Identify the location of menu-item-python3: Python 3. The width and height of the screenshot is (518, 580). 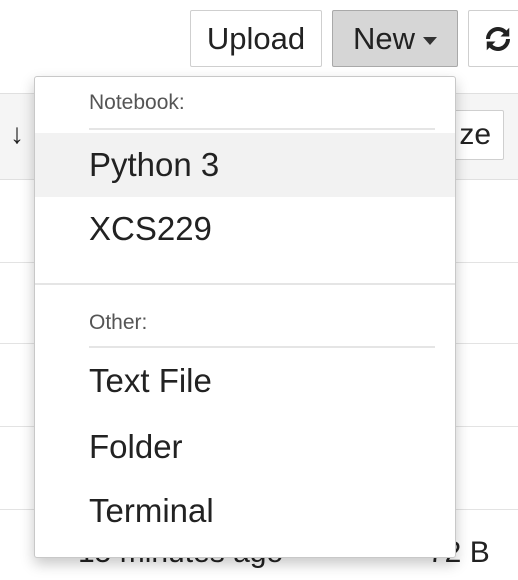
(245, 165).